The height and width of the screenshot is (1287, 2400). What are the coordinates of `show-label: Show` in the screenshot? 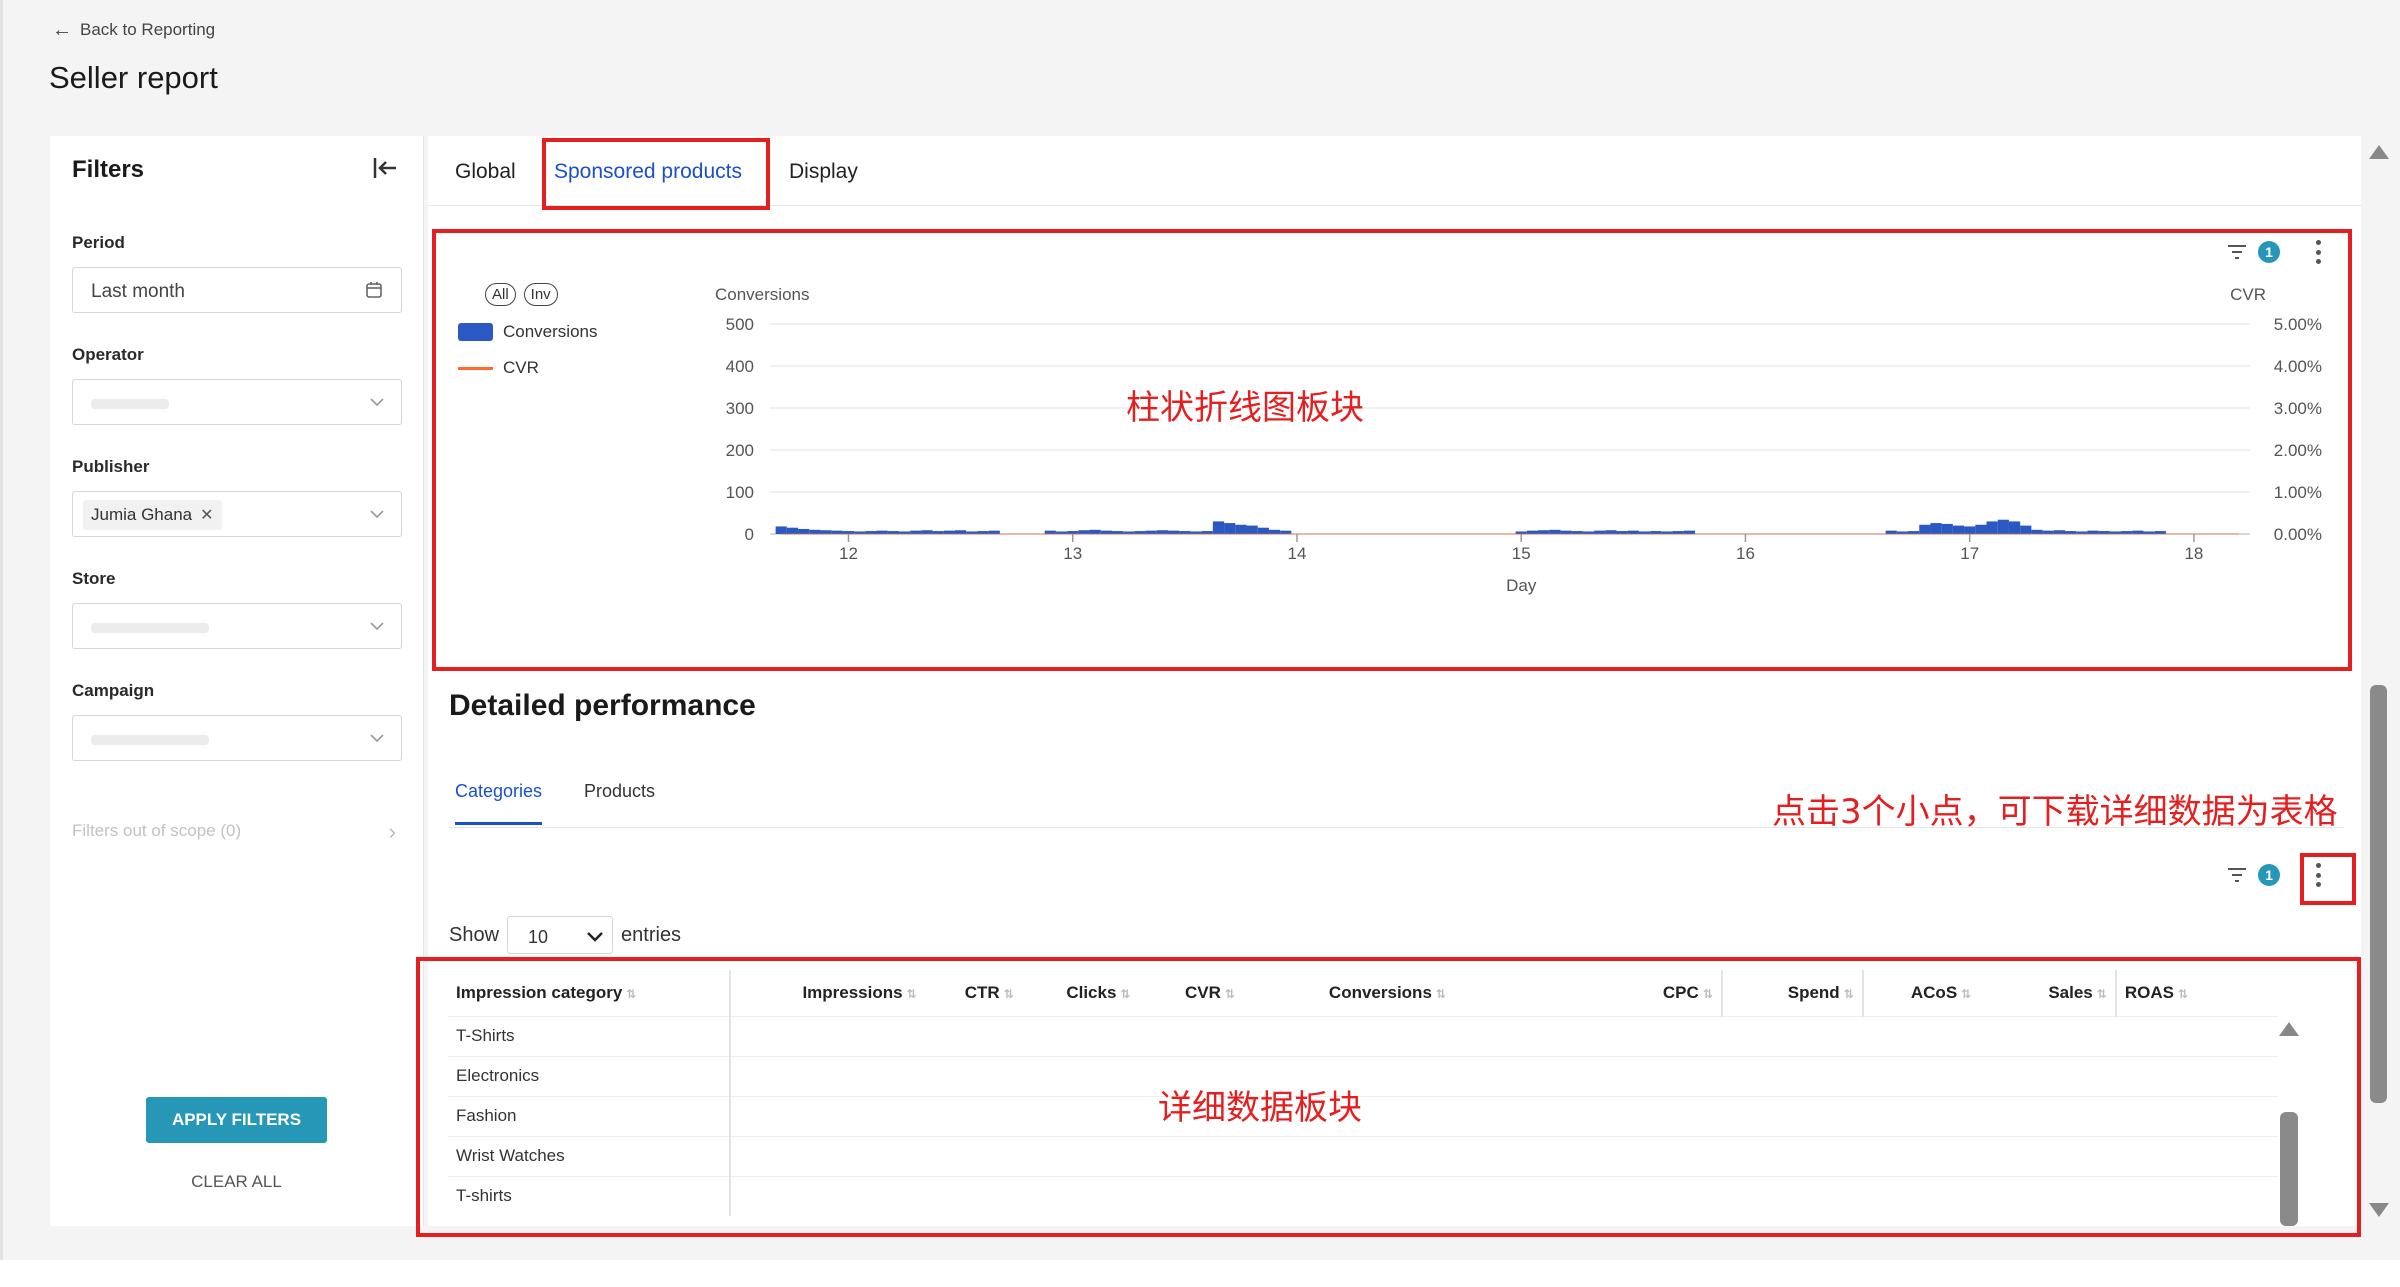 It's located at (474, 934).